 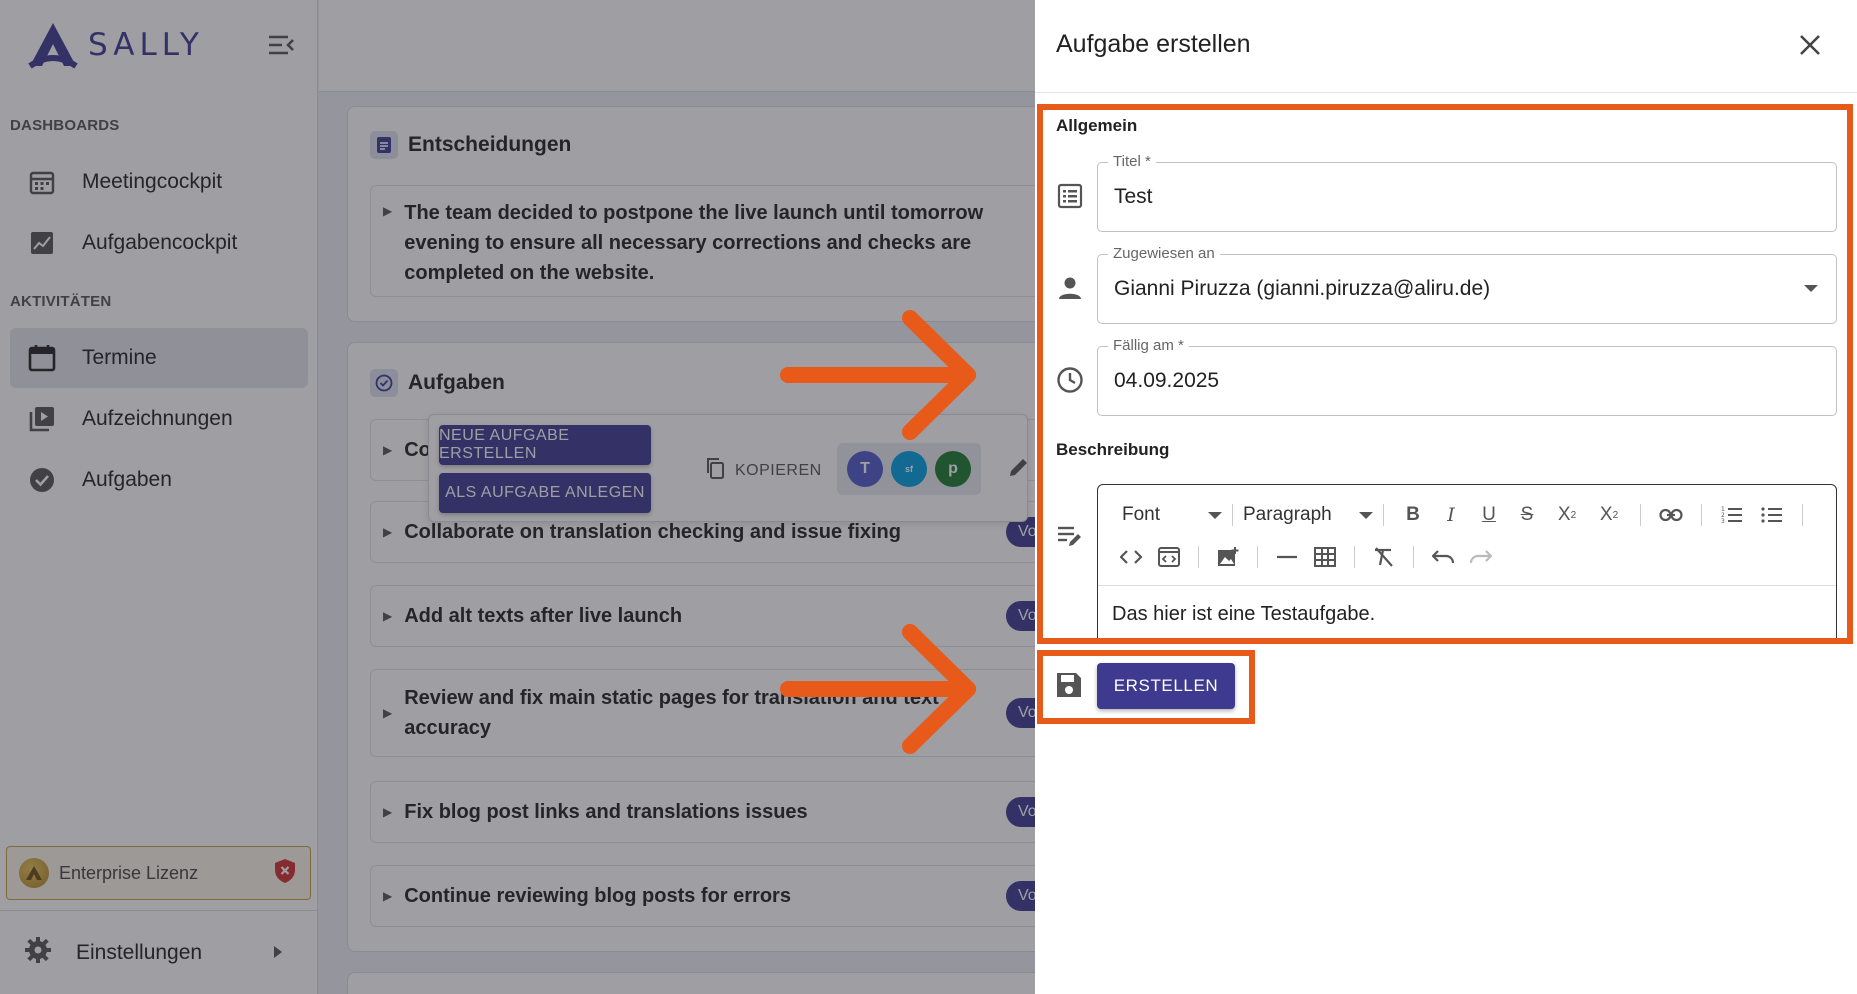 What do you see at coordinates (1153, 44) in the screenshot?
I see `drawer-title: Aufgabe erstellen` at bounding box center [1153, 44].